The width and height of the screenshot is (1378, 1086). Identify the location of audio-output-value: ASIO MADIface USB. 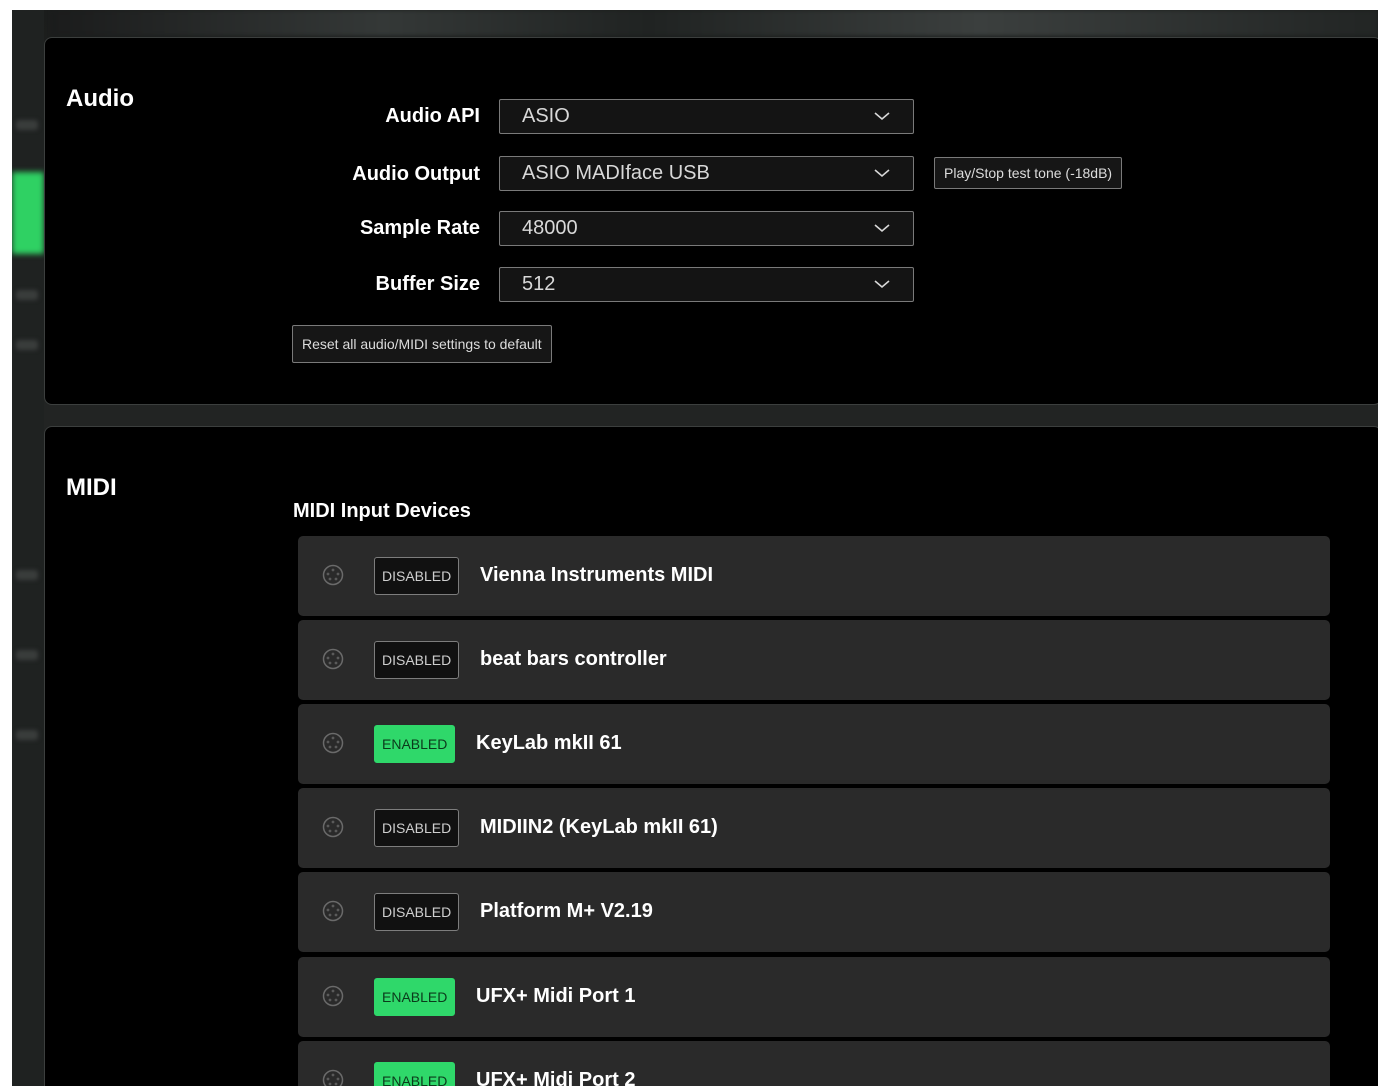
(616, 173).